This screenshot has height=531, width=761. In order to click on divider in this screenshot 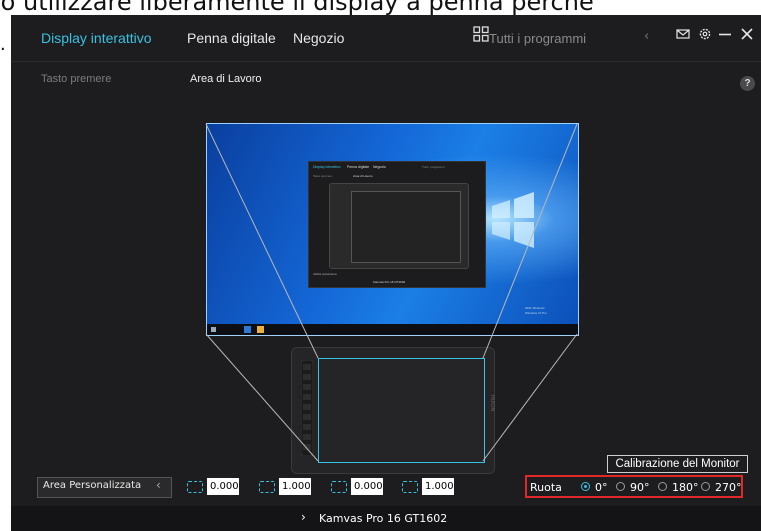, I will do `click(386, 61)`.